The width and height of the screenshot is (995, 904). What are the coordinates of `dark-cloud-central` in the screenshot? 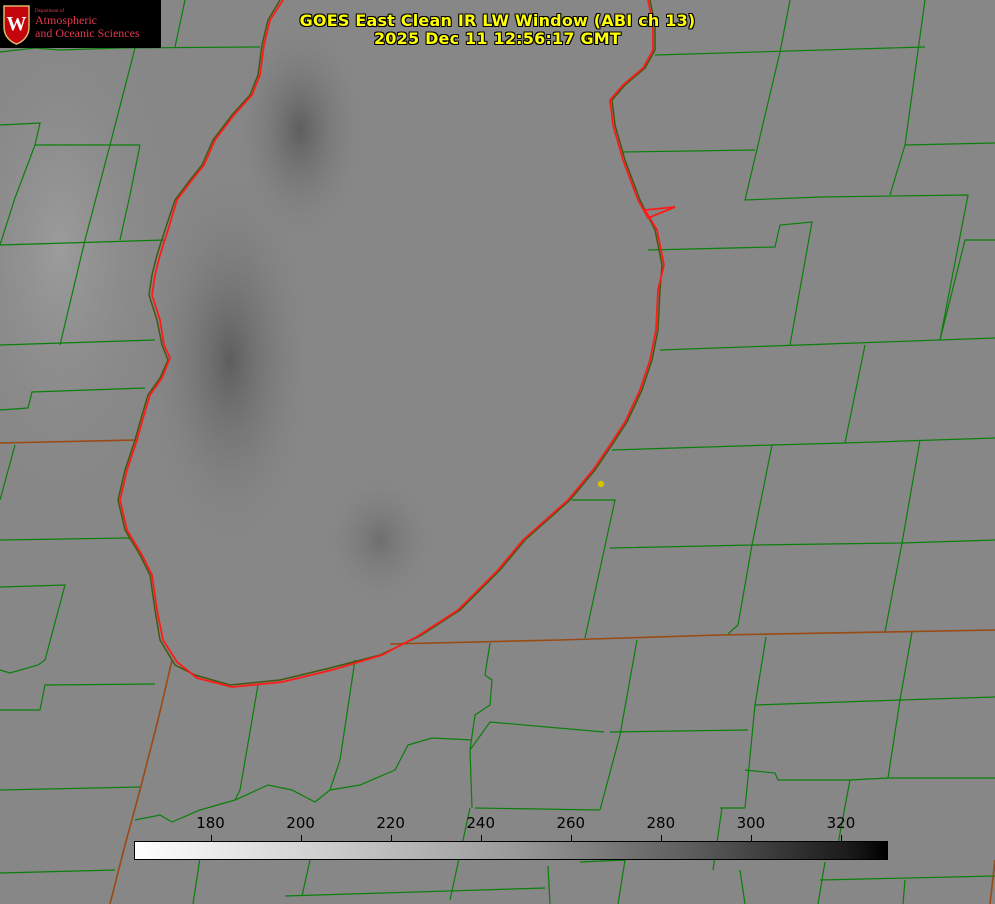 It's located at (230, 360).